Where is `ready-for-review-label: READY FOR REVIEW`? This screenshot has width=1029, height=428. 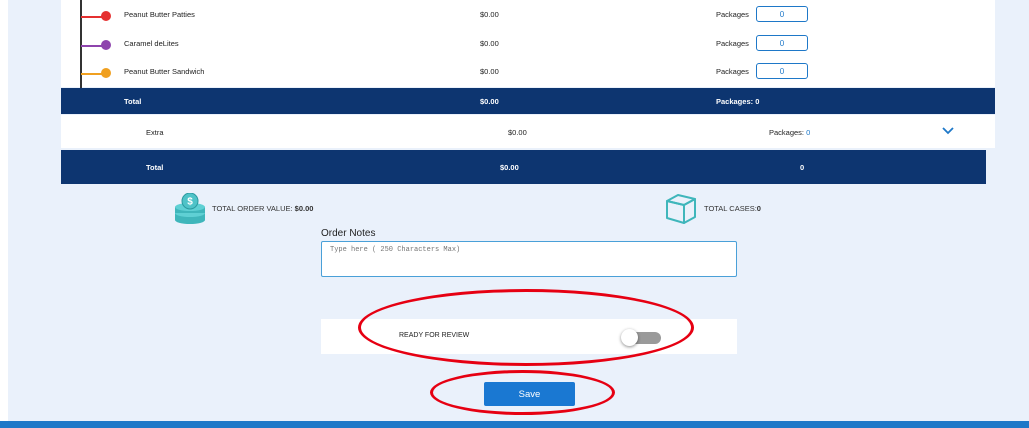 ready-for-review-label: READY FOR REVIEW is located at coordinates (434, 335).